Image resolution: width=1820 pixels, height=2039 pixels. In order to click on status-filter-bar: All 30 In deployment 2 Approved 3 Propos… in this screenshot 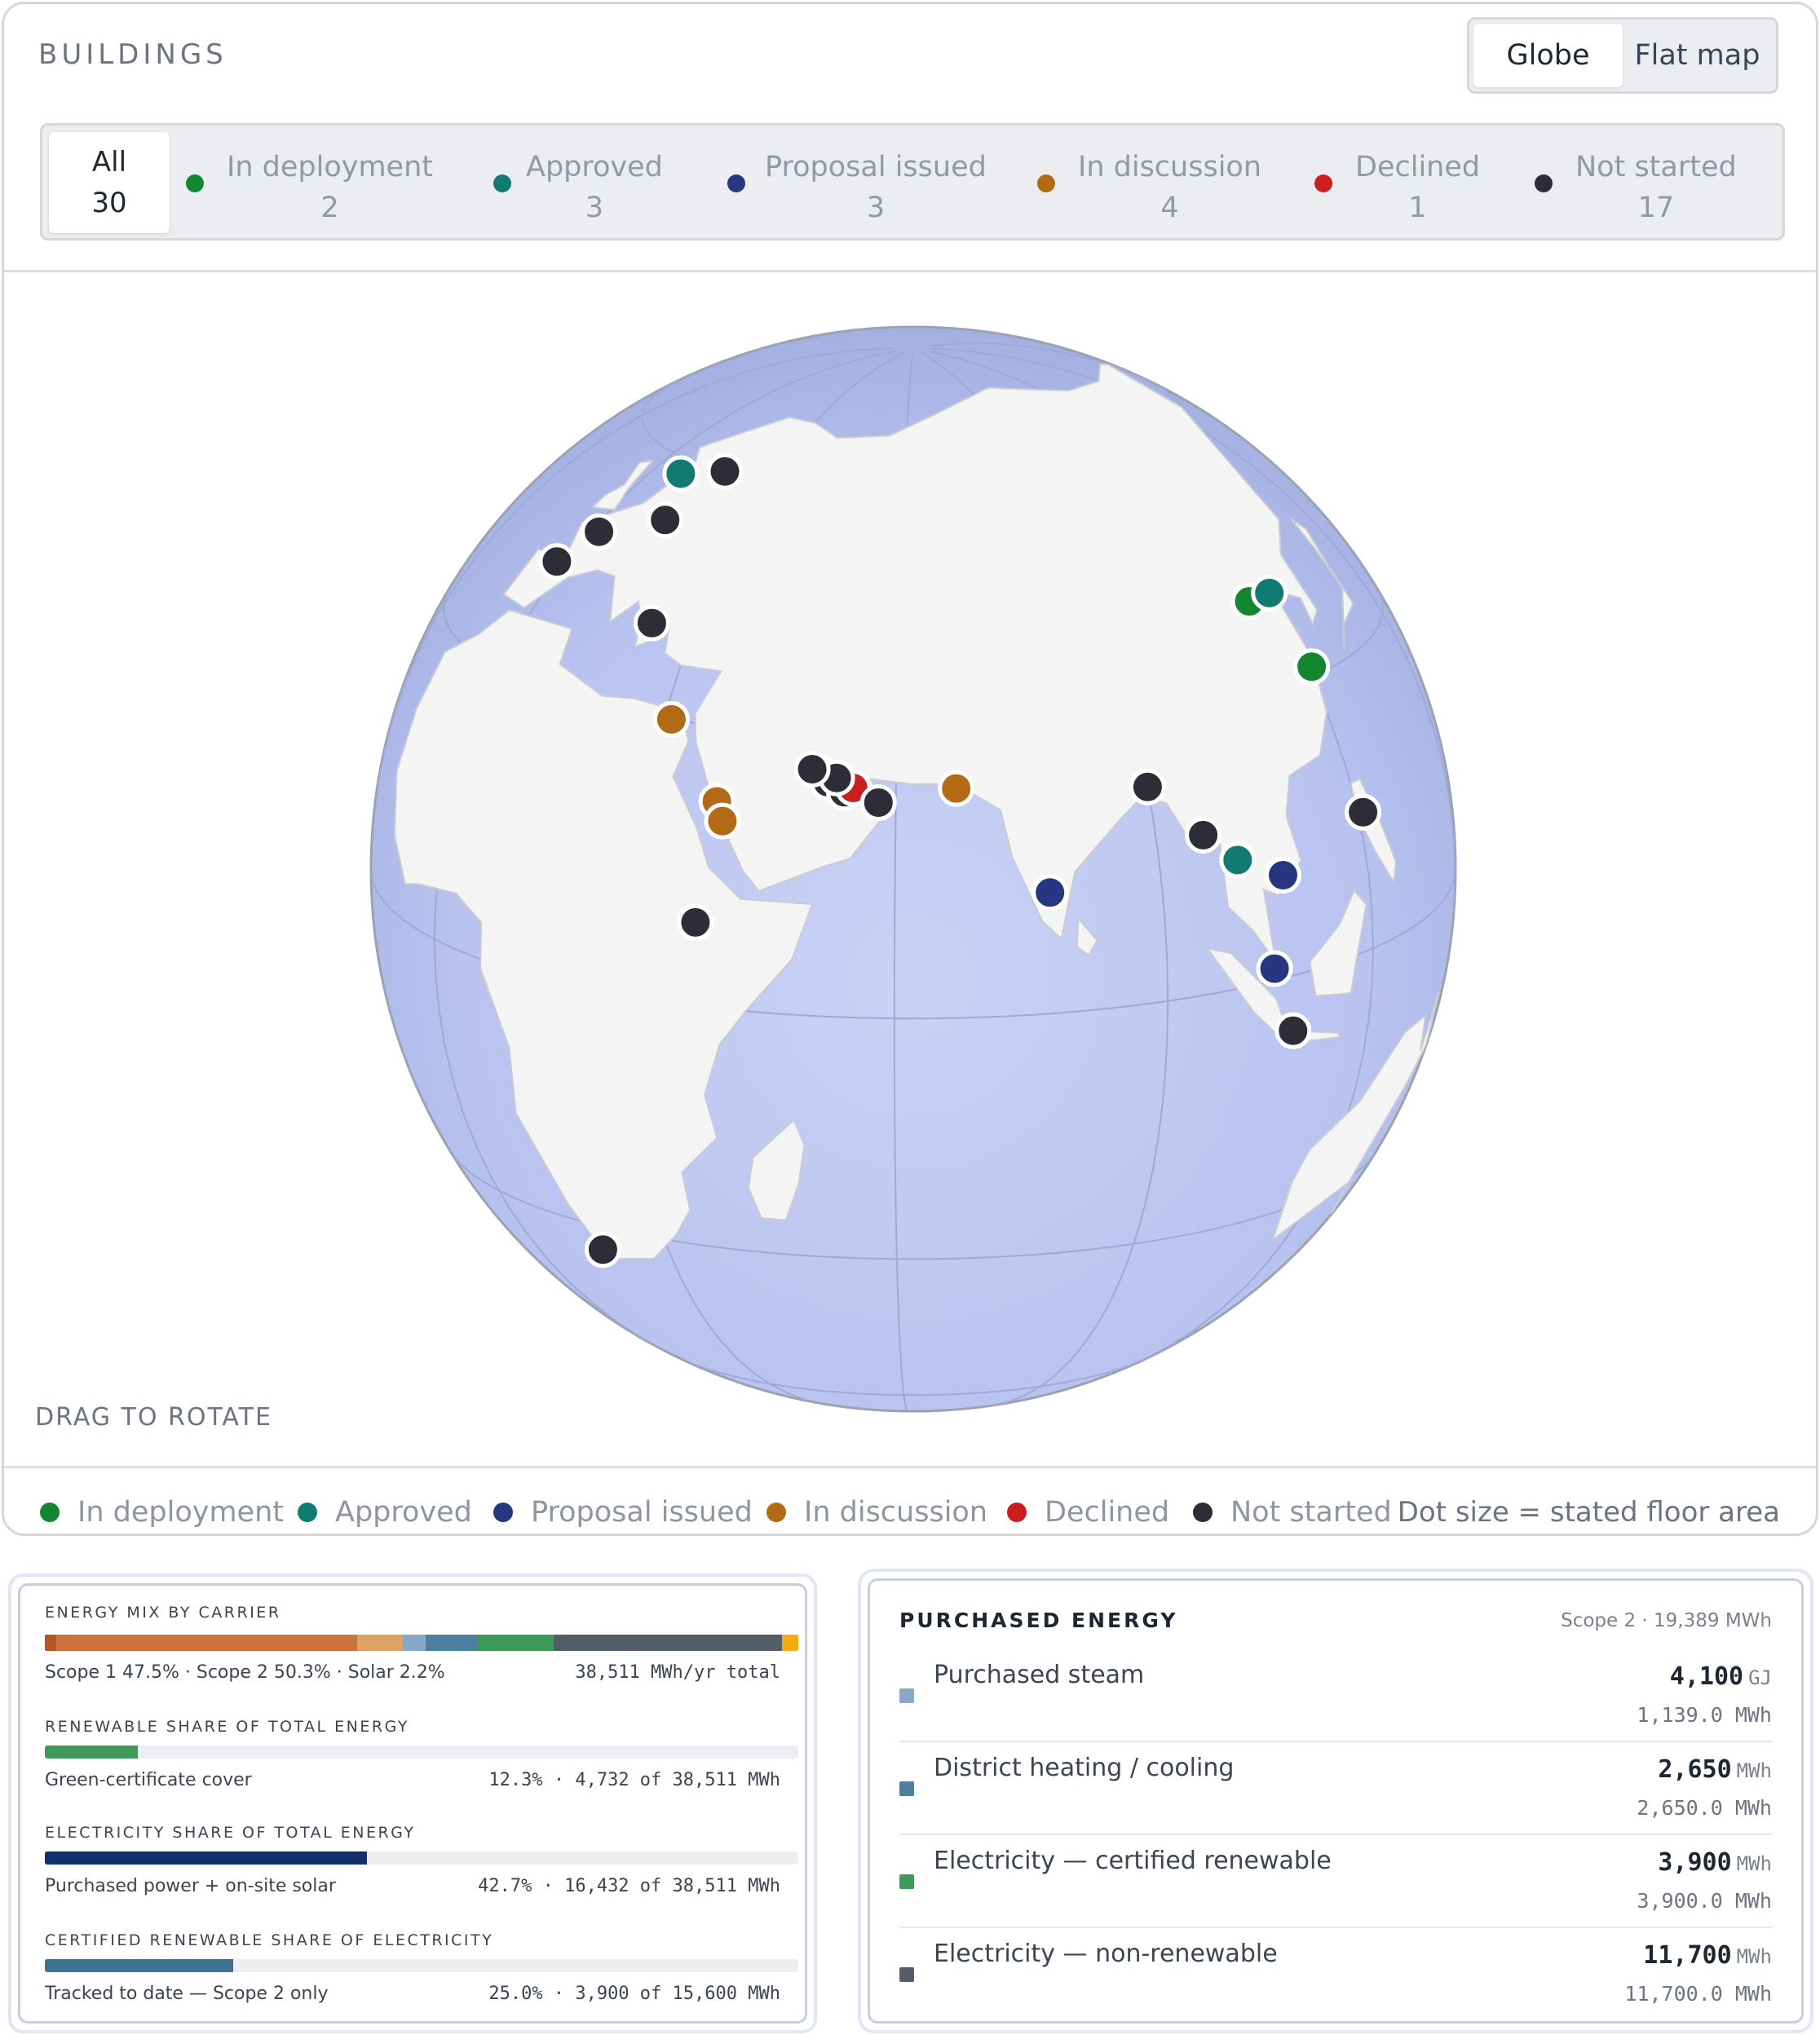, I will do `click(913, 182)`.